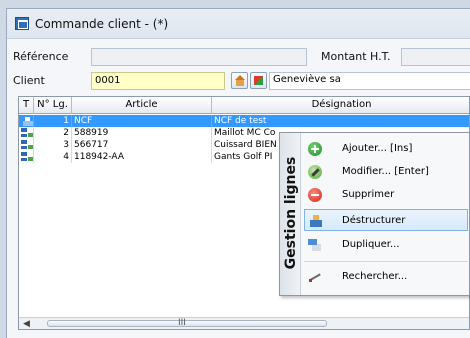 The image size is (470, 338). I want to click on grid-header: T N° Lg. Article Désignation, so click(244, 105).